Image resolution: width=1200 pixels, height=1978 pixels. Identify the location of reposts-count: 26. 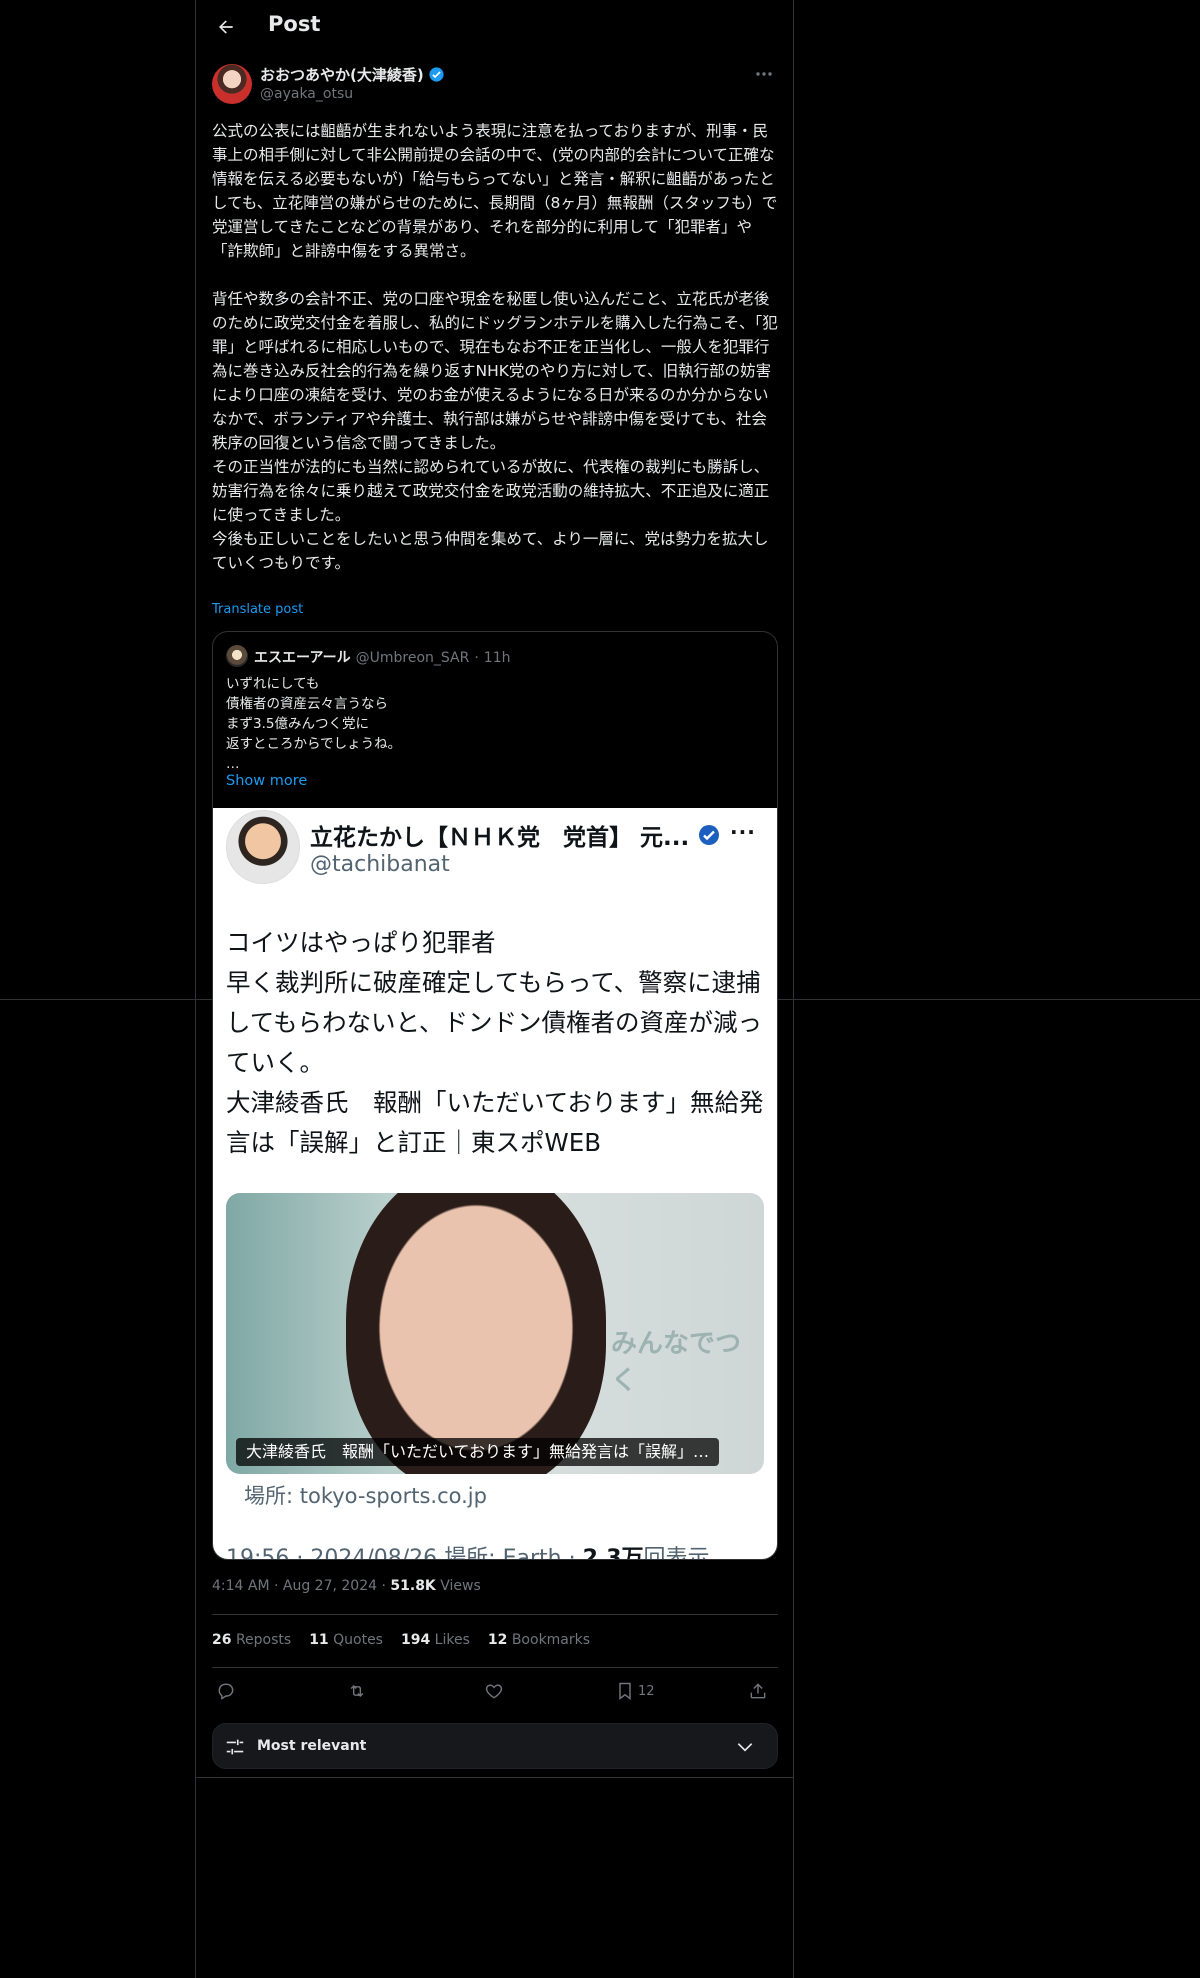
(222, 1640).